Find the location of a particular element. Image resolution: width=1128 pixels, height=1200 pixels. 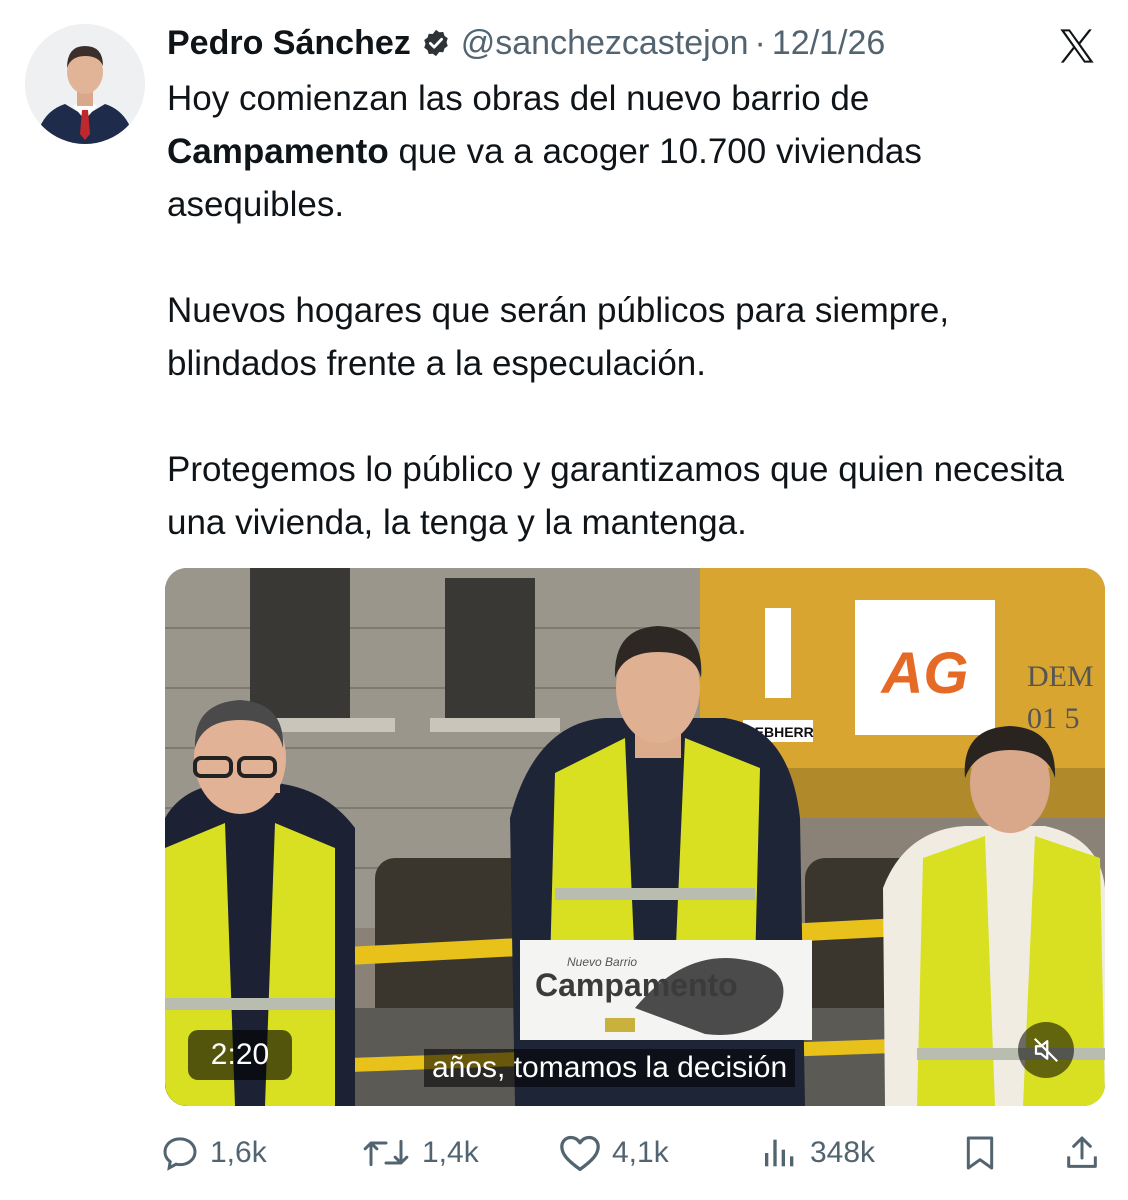

ag-logo-text: AG is located at coordinates (924, 673).